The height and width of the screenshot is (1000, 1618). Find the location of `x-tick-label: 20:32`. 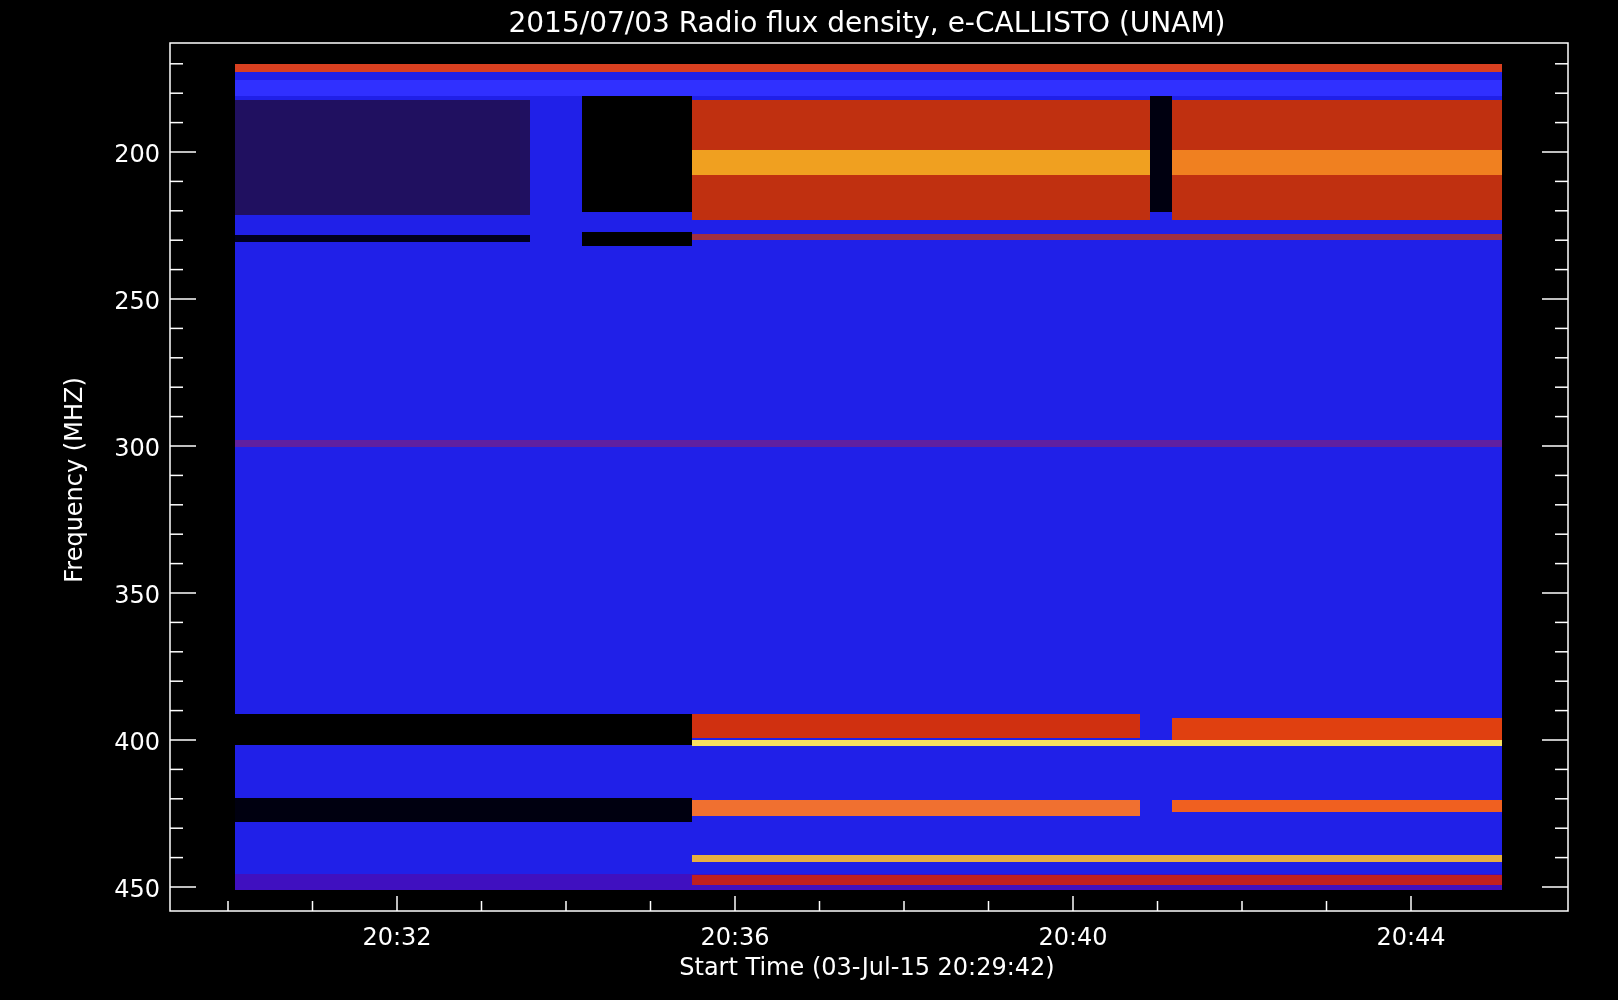

x-tick-label: 20:32 is located at coordinates (397, 937).